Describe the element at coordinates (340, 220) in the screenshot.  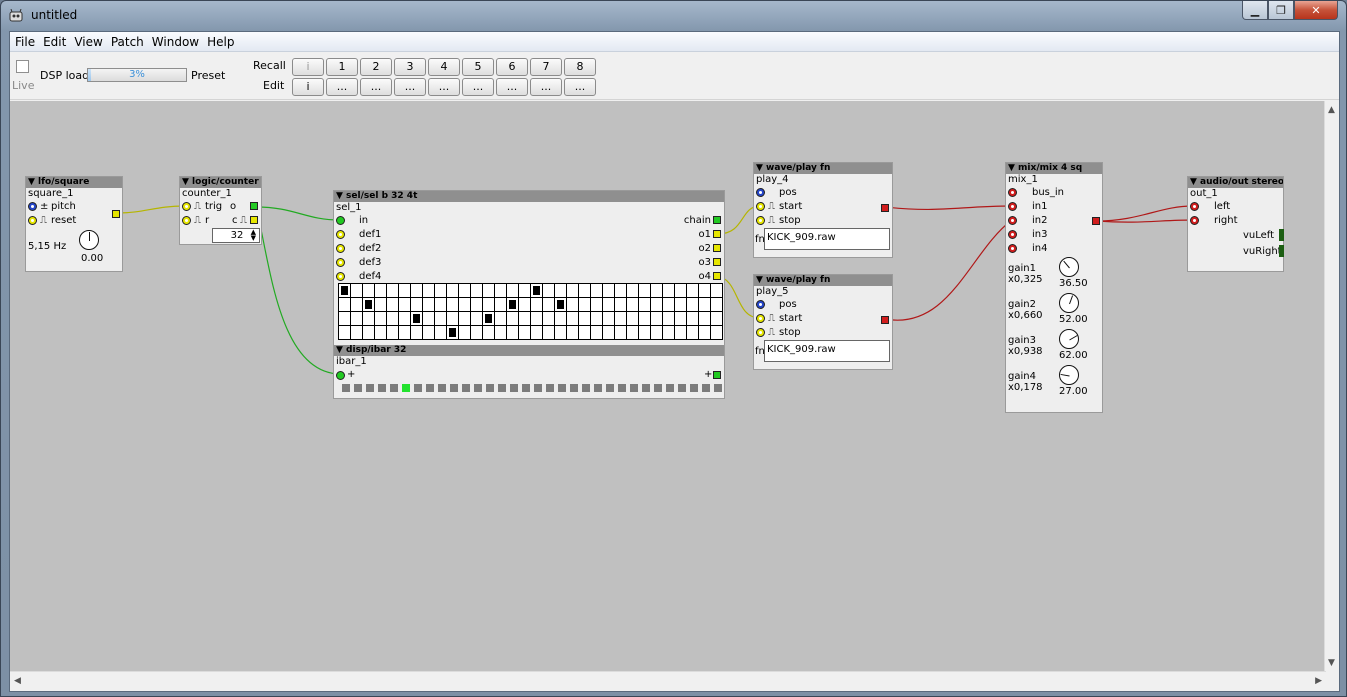
I see `sel-in-inlet` at that location.